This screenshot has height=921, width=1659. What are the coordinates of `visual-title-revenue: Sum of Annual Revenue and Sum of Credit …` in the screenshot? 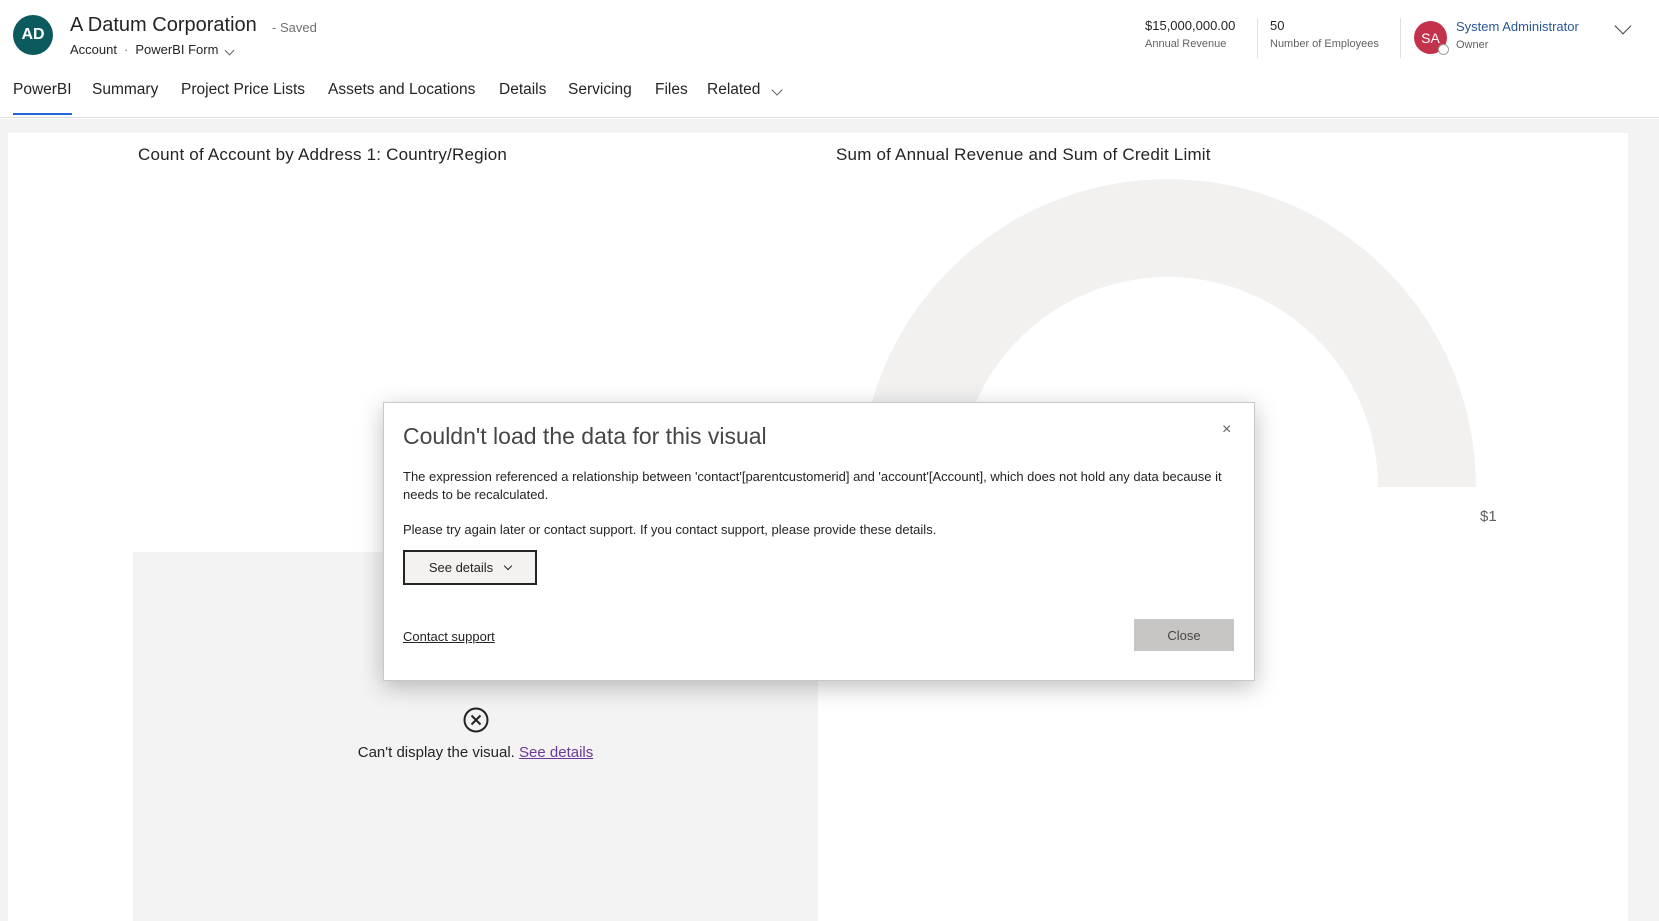 It's located at (1023, 154).